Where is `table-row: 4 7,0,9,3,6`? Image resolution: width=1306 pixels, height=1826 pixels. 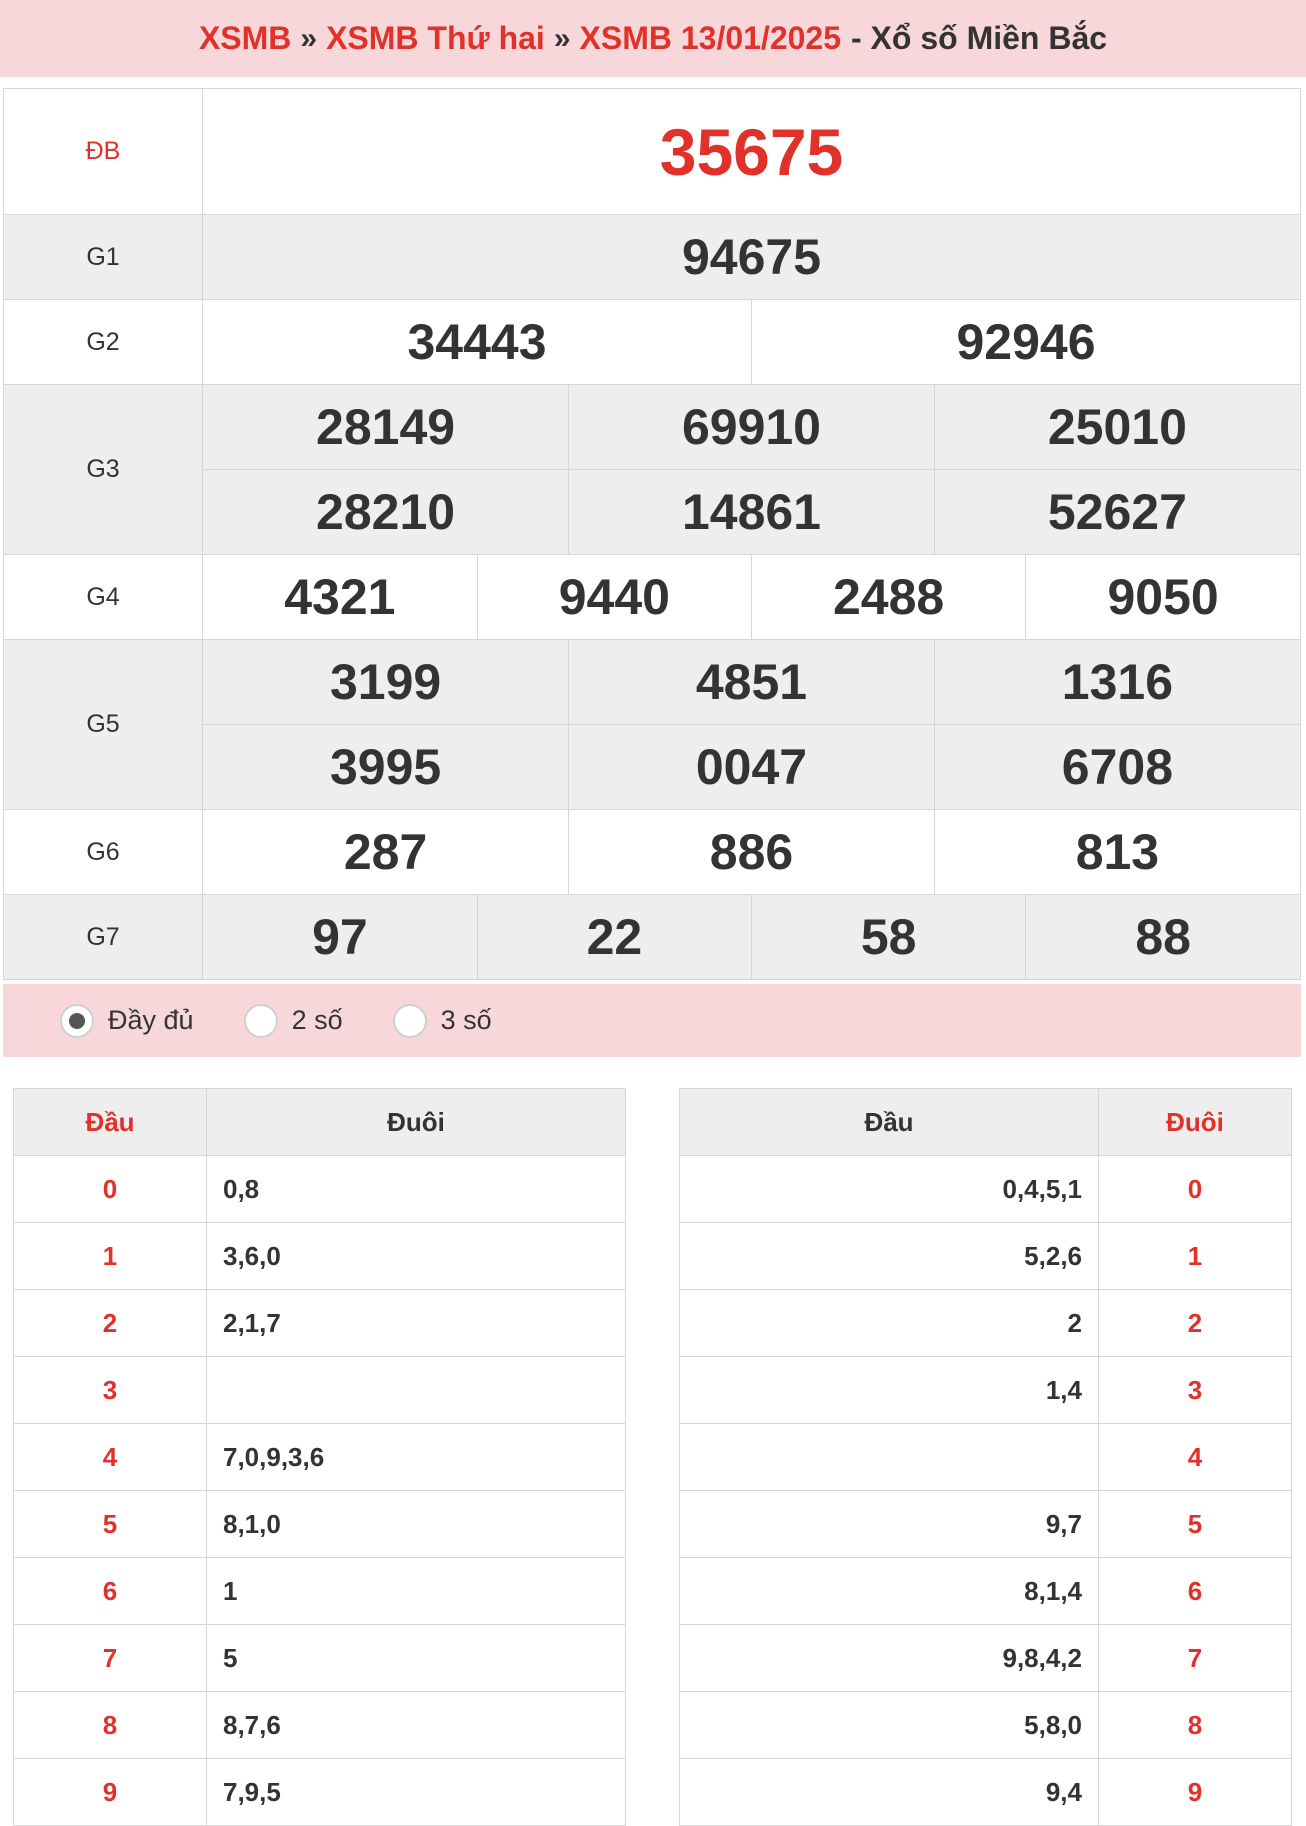 table-row: 4 7,0,9,3,6 is located at coordinates (319, 1457).